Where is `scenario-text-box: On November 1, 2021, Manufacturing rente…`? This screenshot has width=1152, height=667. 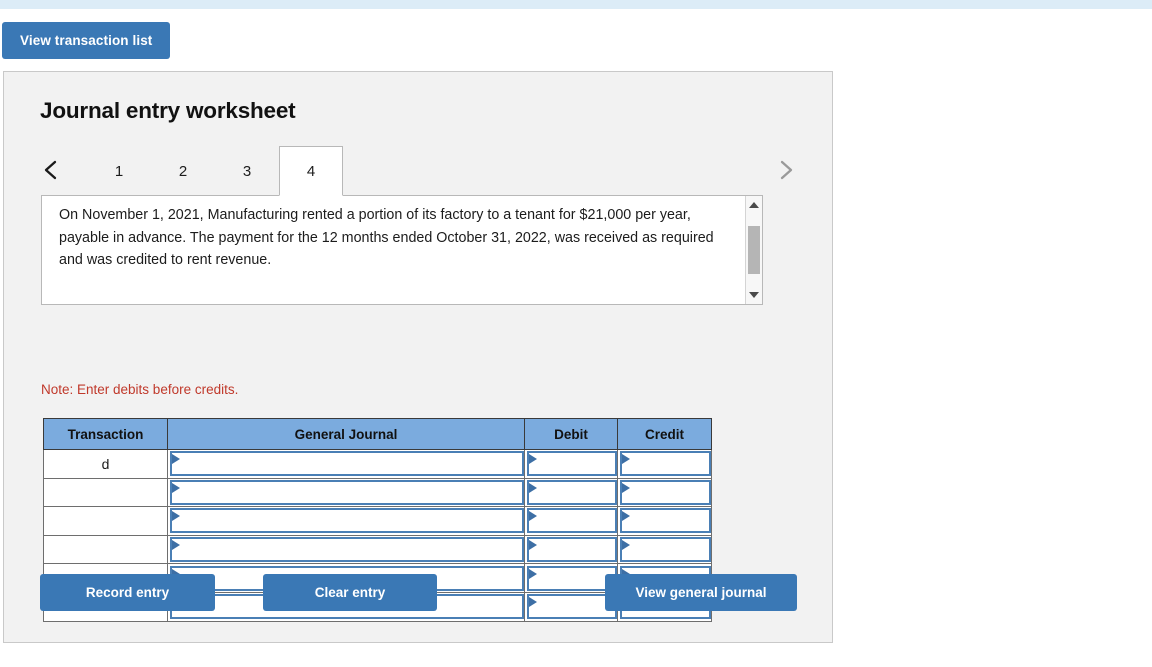
scenario-text-box: On November 1, 2021, Manufacturing rente… is located at coordinates (402, 250).